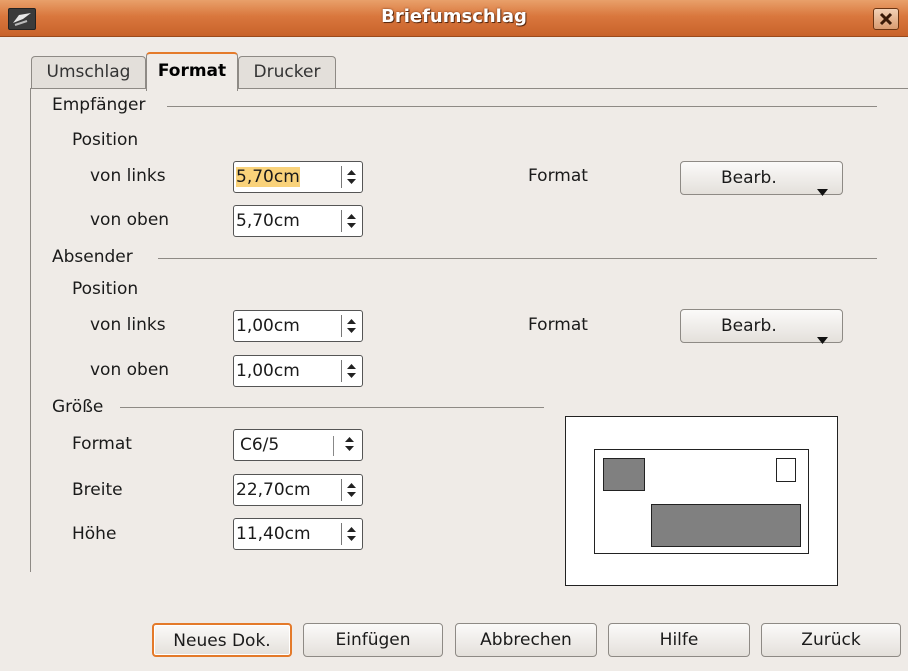  I want to click on size-width-label: Breite, so click(97, 490).